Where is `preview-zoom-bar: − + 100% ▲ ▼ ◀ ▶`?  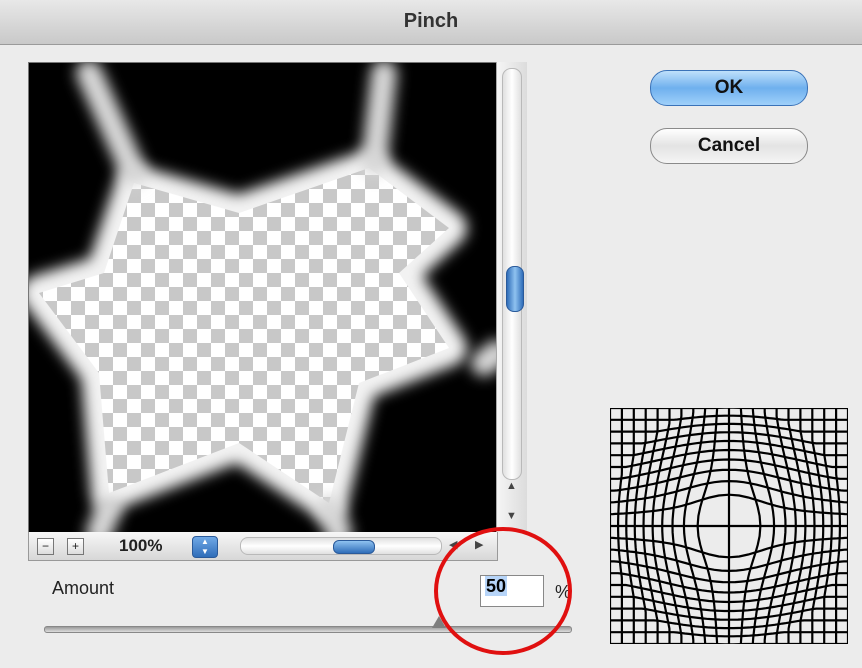
preview-zoom-bar: − + 100% ▲ ▼ ◀ ▶ is located at coordinates (263, 546).